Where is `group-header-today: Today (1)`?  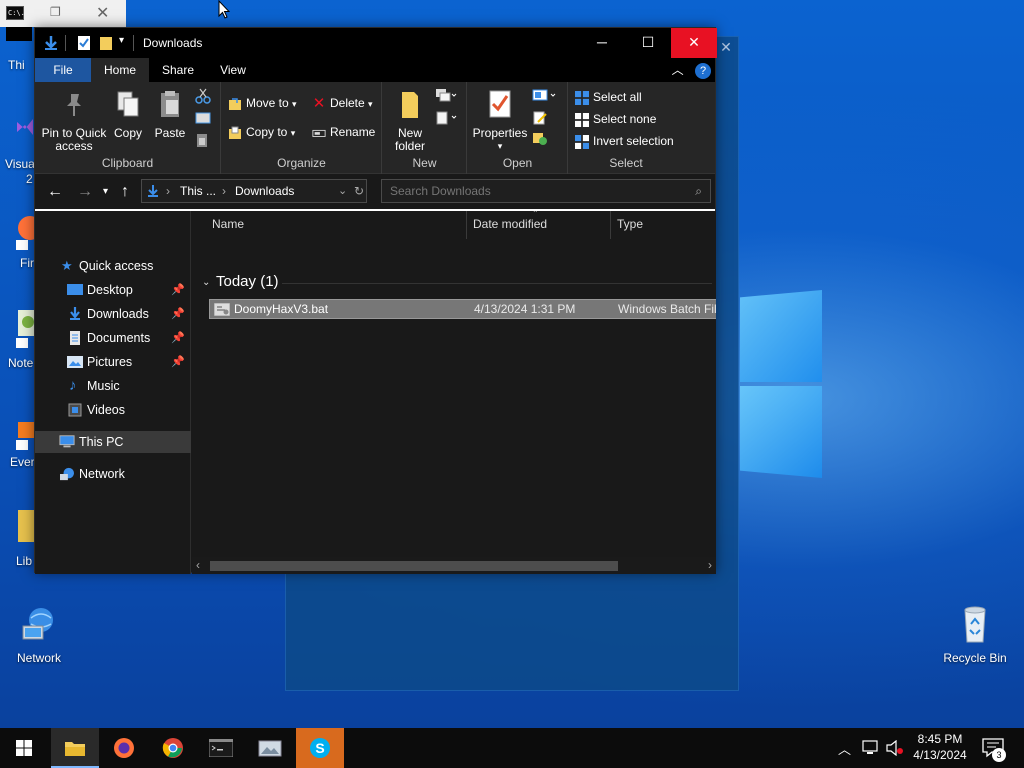 group-header-today: Today (1) is located at coordinates (247, 281).